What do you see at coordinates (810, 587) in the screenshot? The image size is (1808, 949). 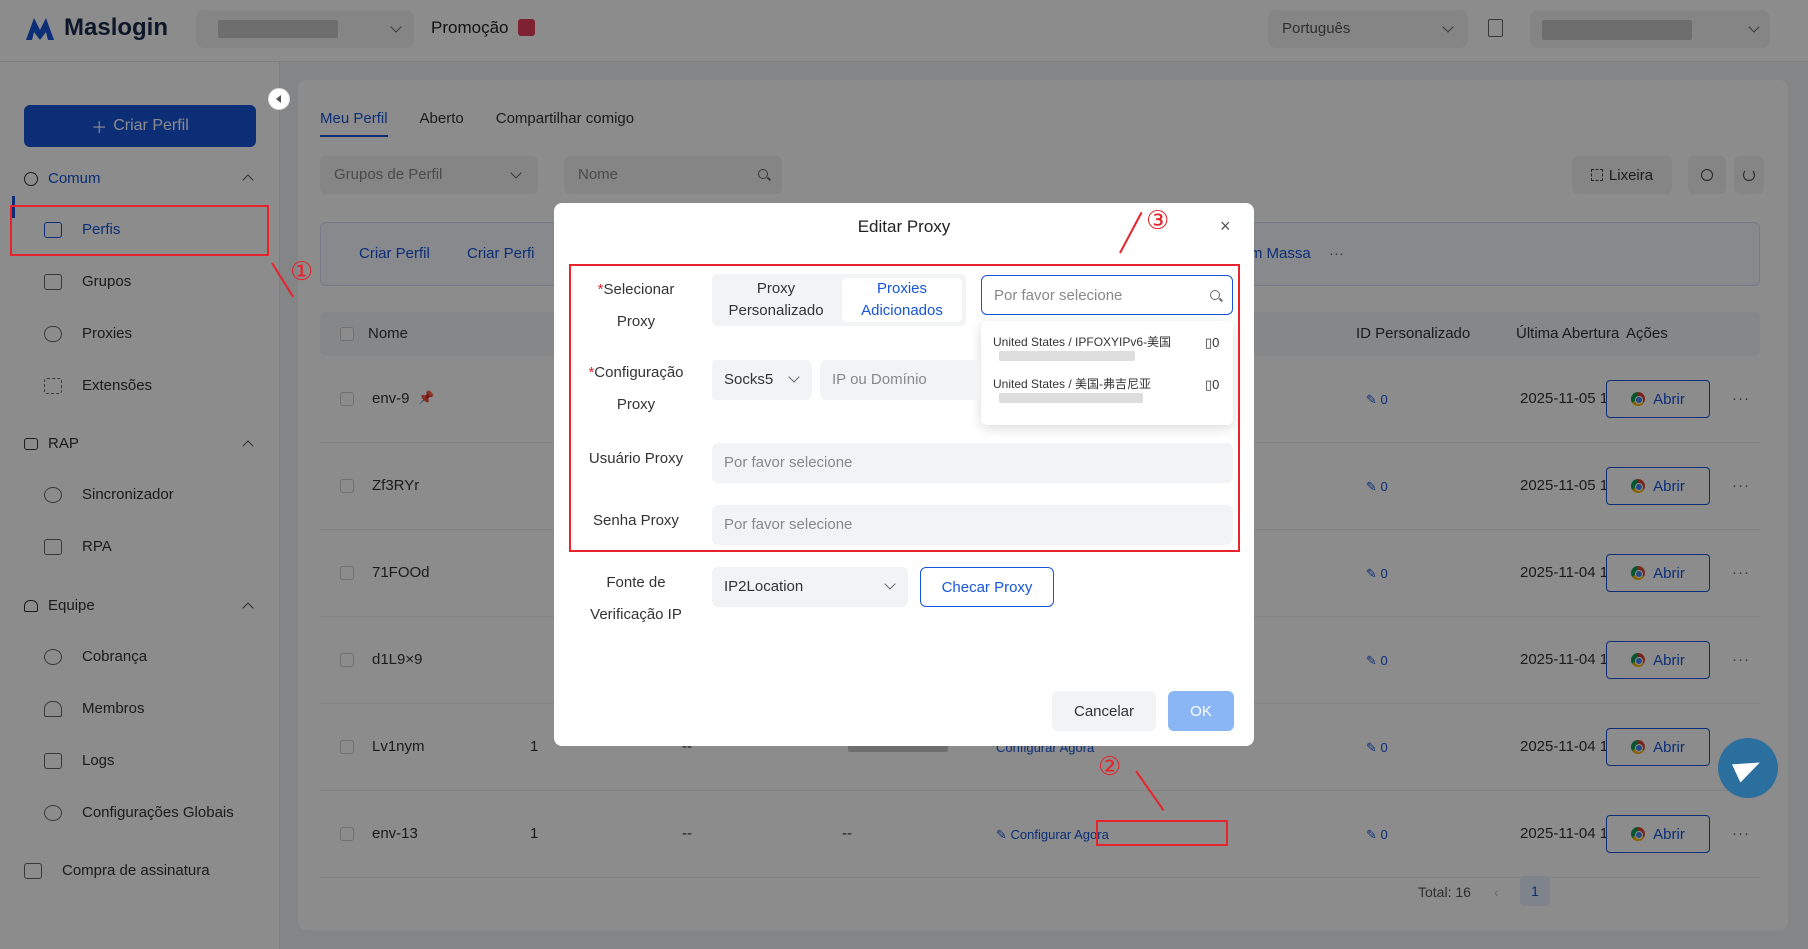 I see `ip-source-select: IP2Location` at bounding box center [810, 587].